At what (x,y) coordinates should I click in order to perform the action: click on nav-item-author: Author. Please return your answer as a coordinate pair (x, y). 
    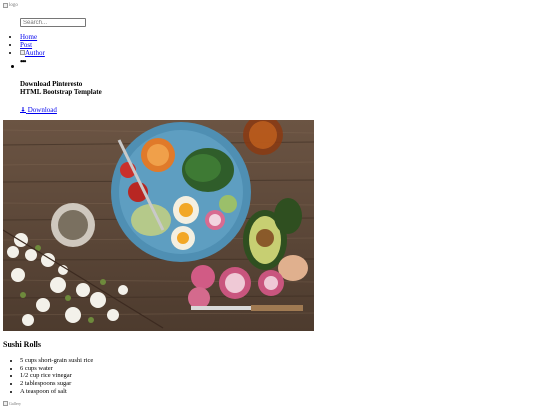
    Looking at the image, I should click on (32, 53).